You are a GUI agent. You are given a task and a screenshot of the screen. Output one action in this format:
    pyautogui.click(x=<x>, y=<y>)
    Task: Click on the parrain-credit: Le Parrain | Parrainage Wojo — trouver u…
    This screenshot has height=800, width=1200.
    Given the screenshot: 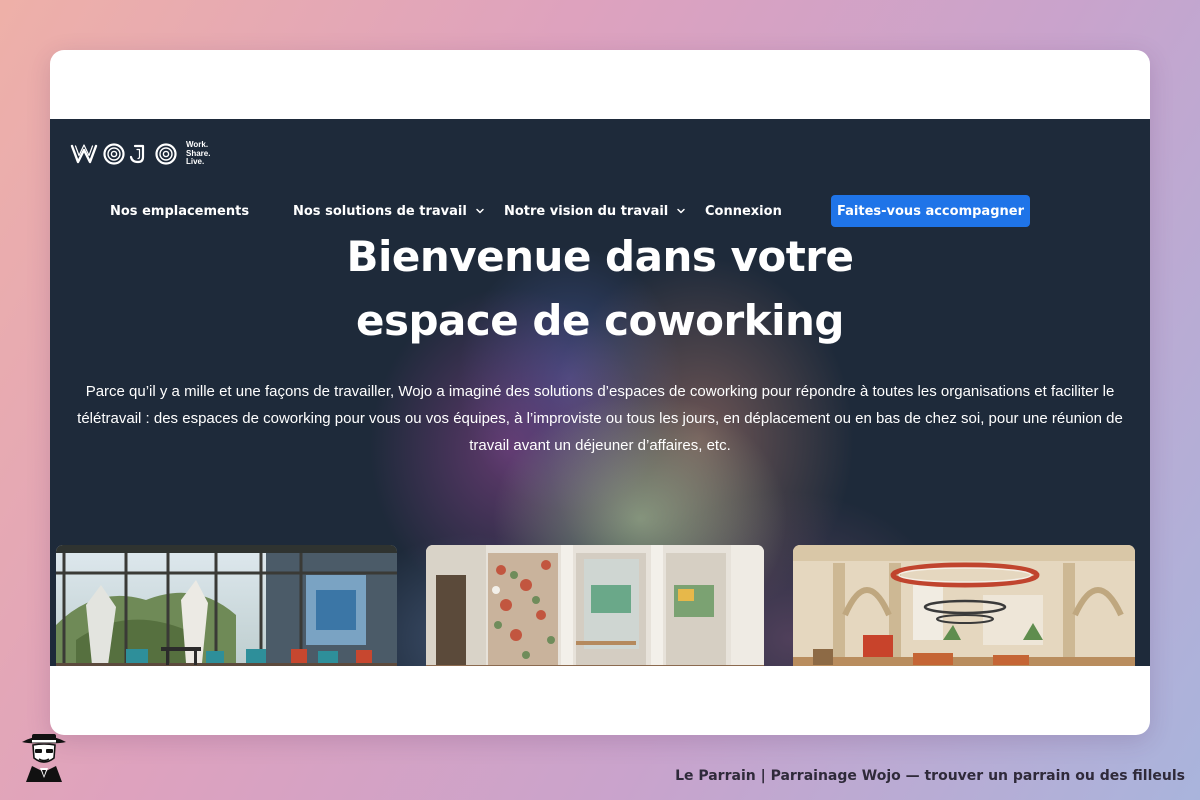 What is the action you would take?
    pyautogui.click(x=930, y=776)
    